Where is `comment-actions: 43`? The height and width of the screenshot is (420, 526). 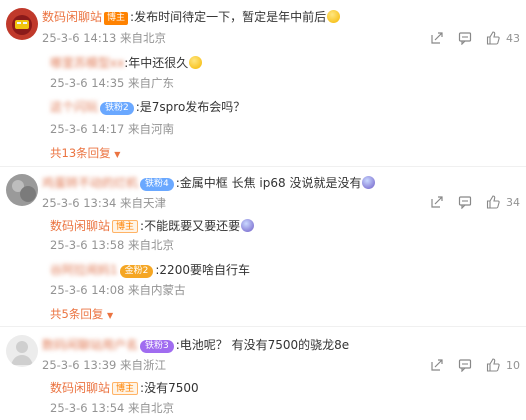 comment-actions: 43 is located at coordinates (475, 38).